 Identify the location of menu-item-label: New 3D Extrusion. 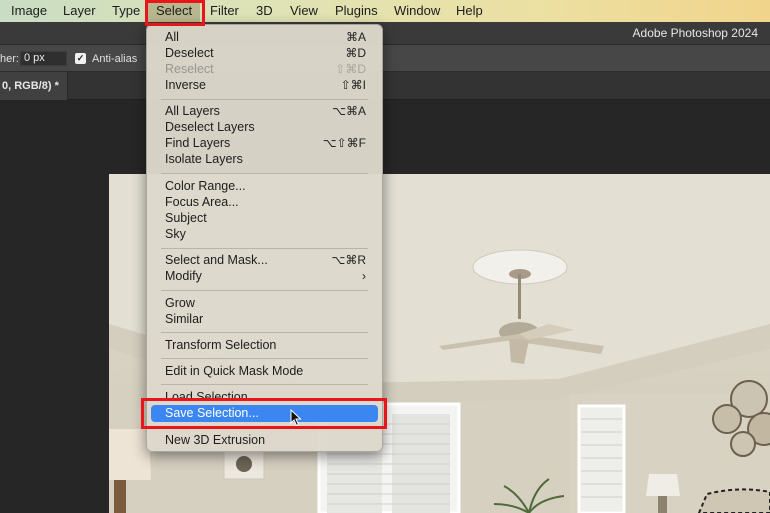
(215, 440).